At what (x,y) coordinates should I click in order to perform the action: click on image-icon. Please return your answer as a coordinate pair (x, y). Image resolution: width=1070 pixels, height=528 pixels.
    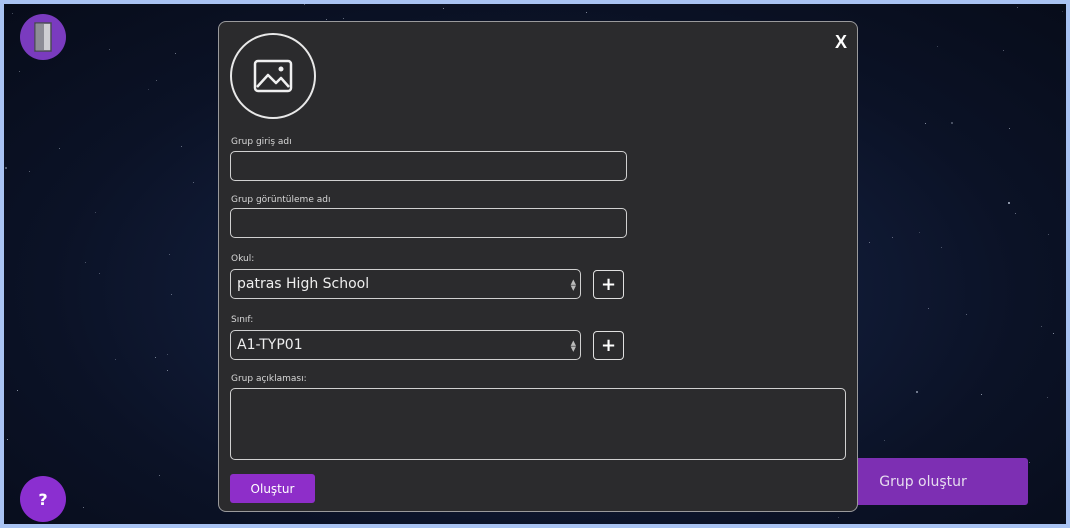
    Looking at the image, I should click on (273, 76).